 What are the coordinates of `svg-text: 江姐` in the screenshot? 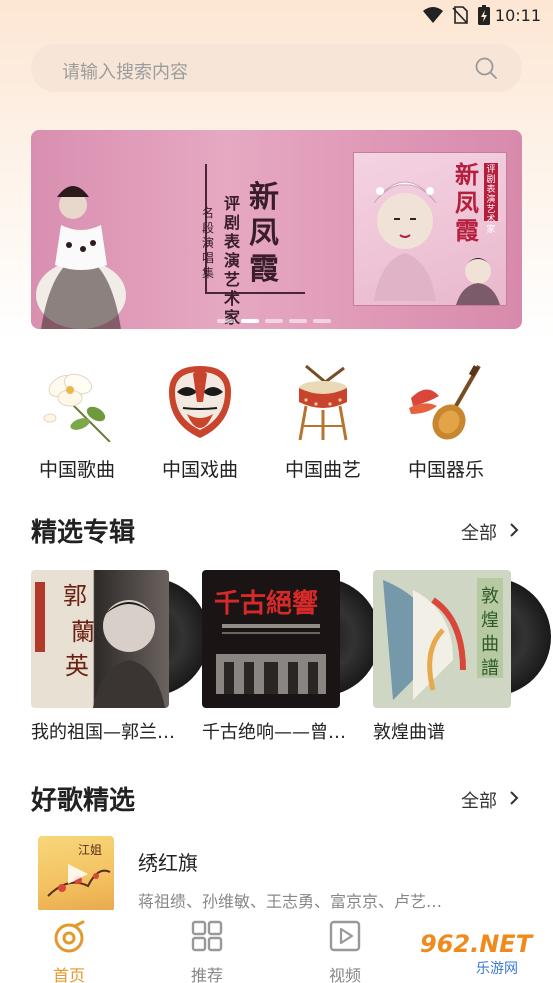 It's located at (90, 850).